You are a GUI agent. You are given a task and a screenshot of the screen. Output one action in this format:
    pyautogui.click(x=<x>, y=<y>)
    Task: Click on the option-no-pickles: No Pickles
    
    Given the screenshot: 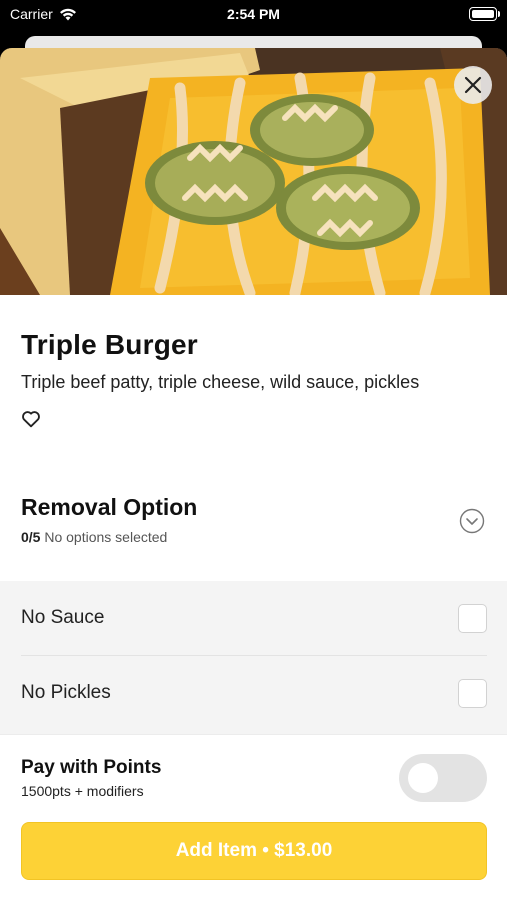 What is the action you would take?
    pyautogui.click(x=254, y=693)
    